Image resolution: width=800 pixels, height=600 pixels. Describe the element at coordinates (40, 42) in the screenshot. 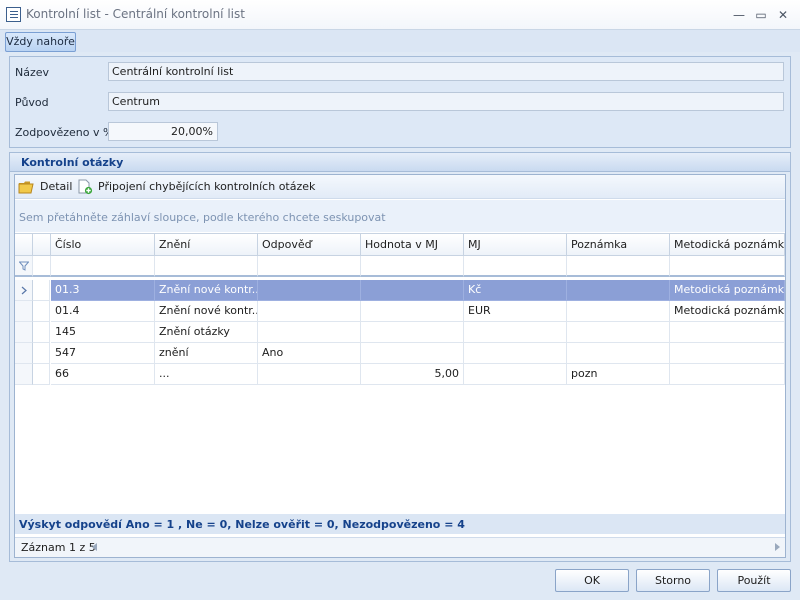

I see `always-on-top-button: Vždy nahoře` at that location.